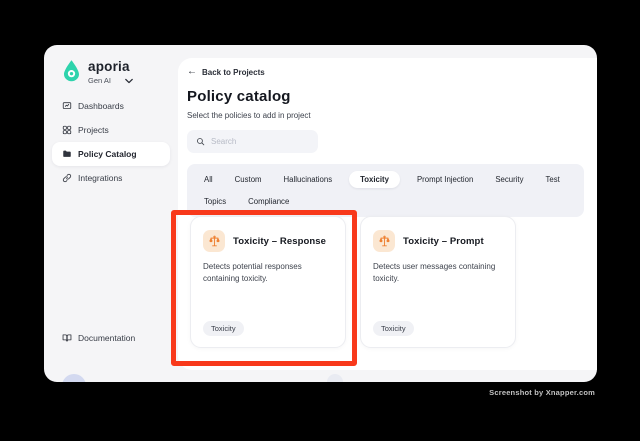 This screenshot has height=441, width=640. Describe the element at coordinates (260, 141) in the screenshot. I see `search-input` at that location.